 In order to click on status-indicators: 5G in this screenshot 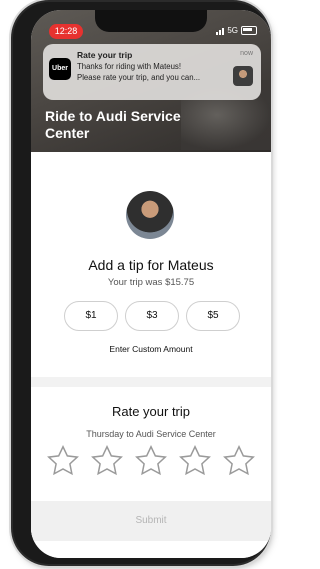, I will do `click(236, 30)`.